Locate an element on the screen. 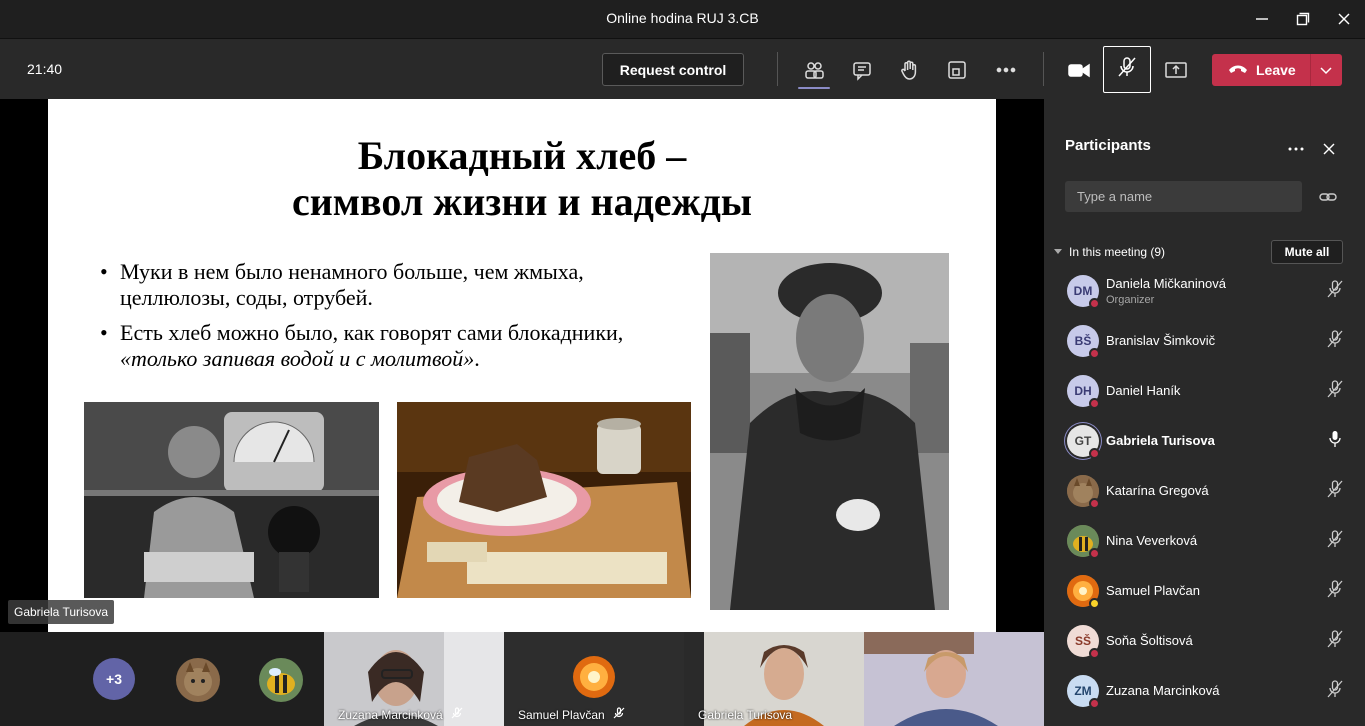  people-icon is located at coordinates (814, 70).